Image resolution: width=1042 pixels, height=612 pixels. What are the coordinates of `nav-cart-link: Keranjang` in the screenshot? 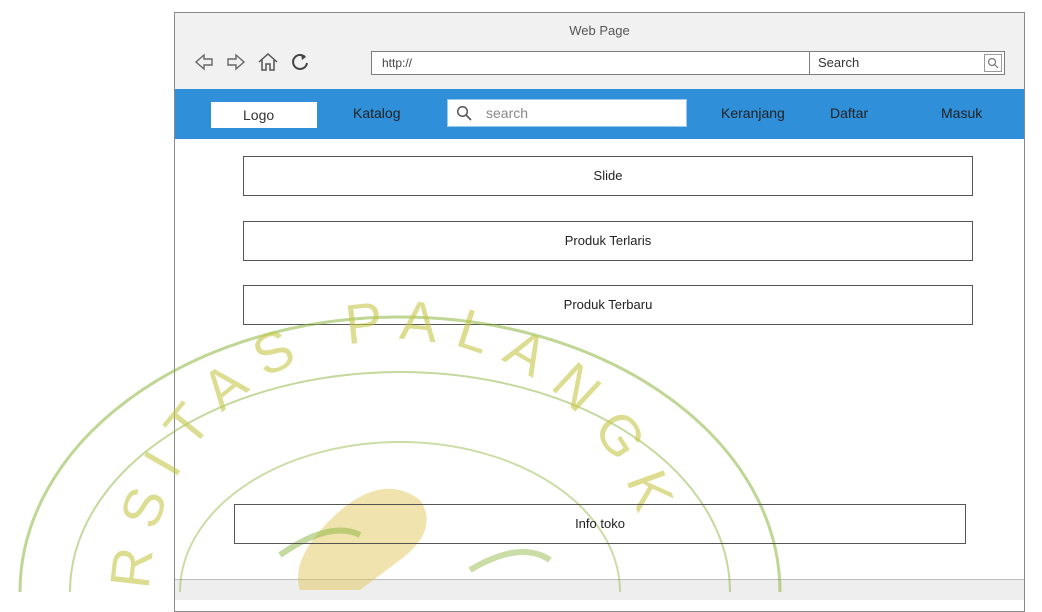 It's located at (753, 113).